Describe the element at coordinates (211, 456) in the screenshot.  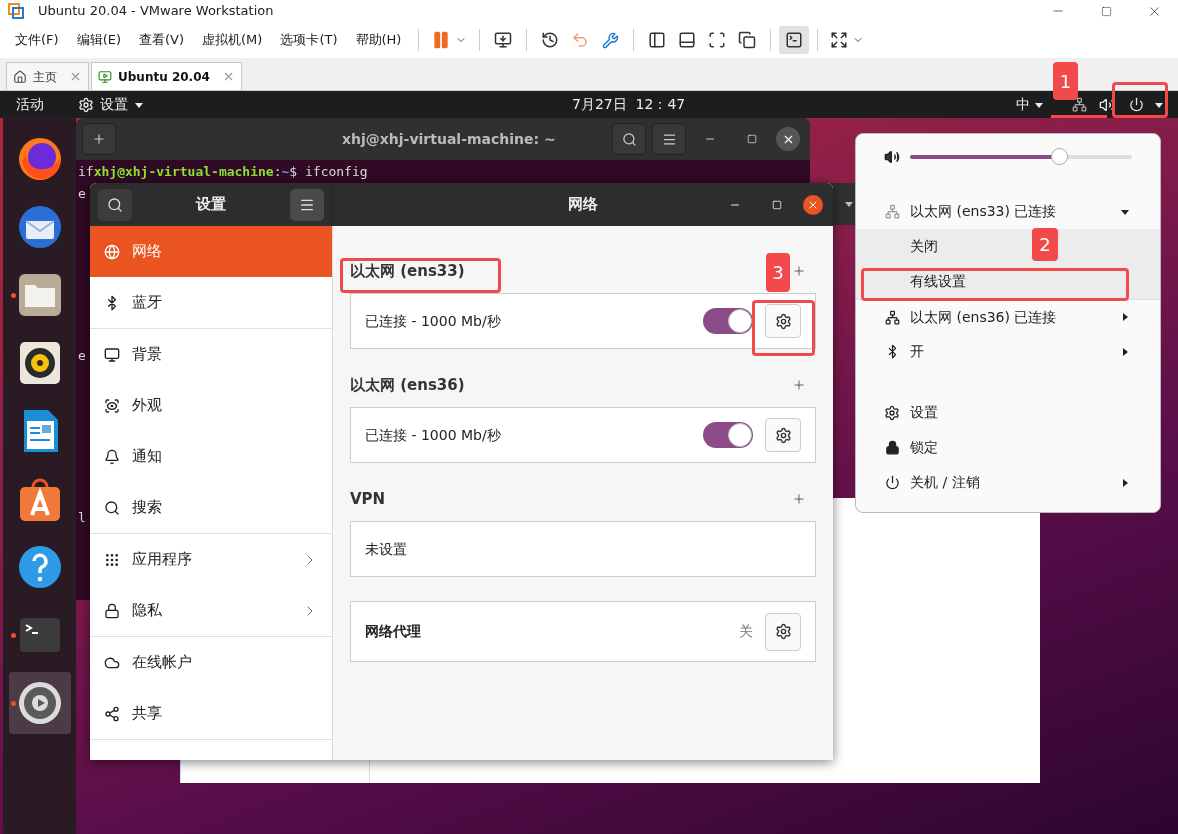
I see `sidebar-item: 通知` at that location.